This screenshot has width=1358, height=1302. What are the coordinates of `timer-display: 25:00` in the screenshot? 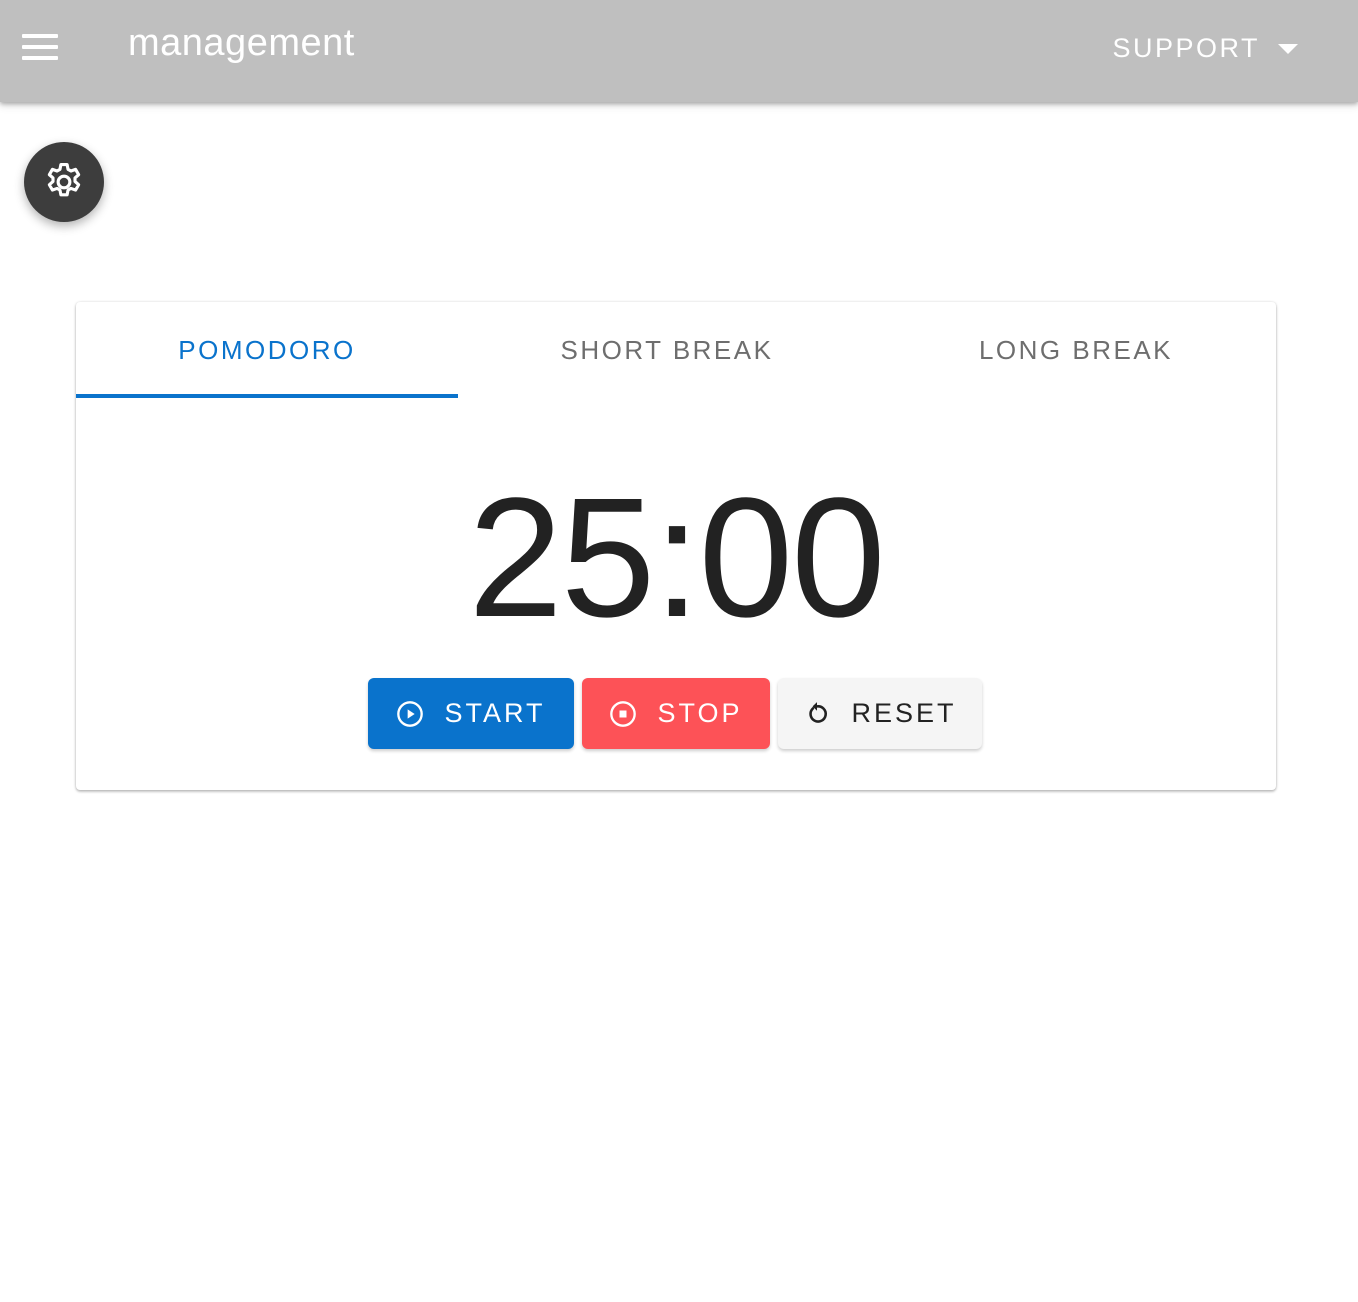 It's located at (676, 558).